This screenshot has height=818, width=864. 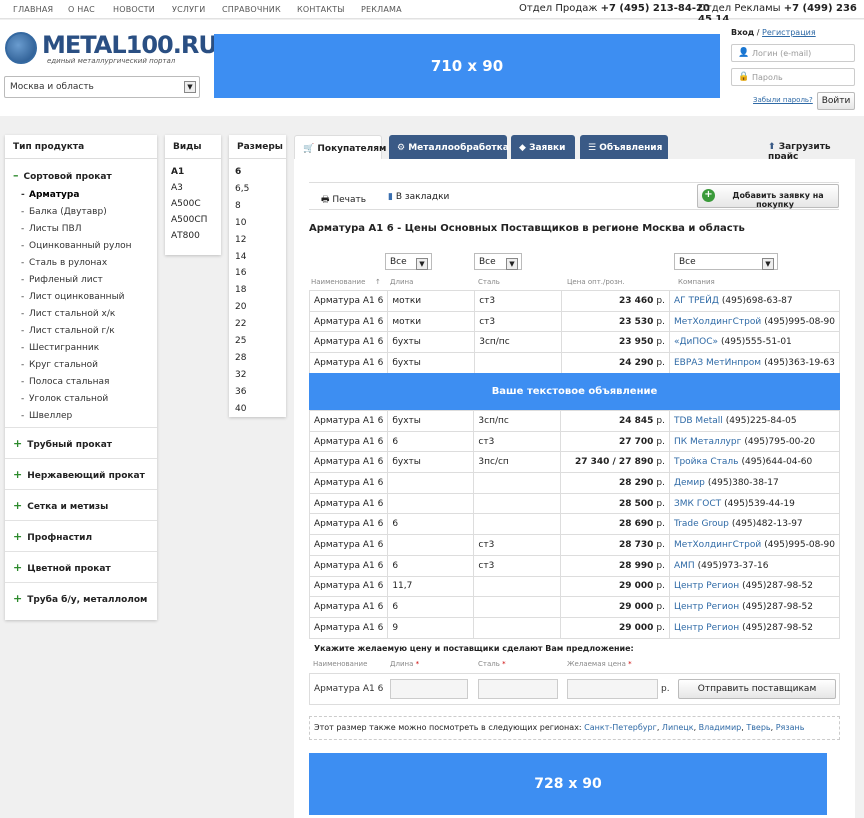 I want to click on length-filter: Все ▼, so click(x=408, y=261).